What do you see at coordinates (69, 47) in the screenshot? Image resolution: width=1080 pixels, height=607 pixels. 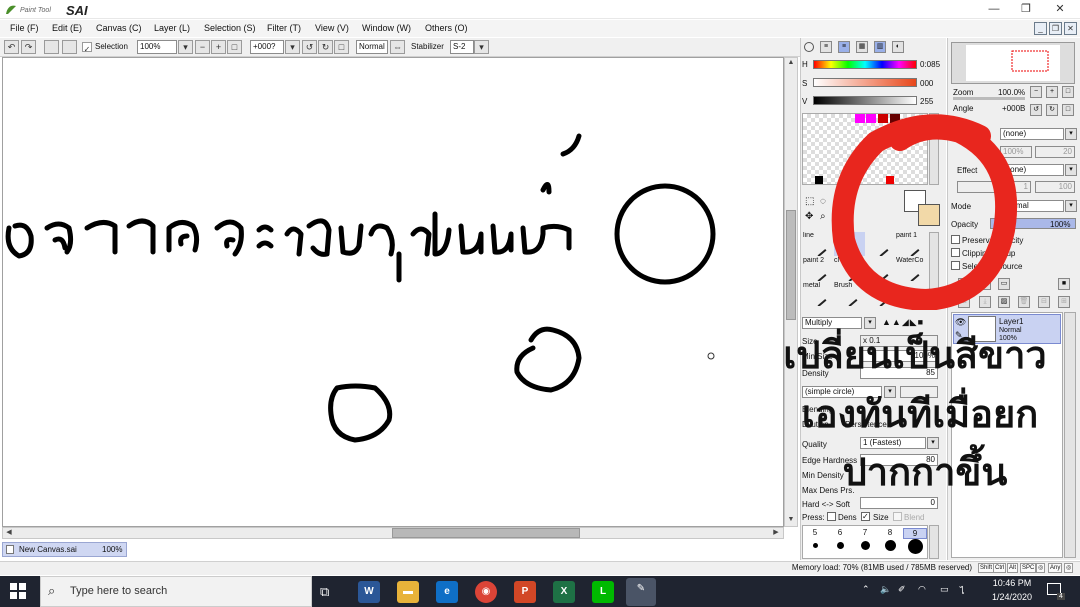 I see `invert-selection-icon` at bounding box center [69, 47].